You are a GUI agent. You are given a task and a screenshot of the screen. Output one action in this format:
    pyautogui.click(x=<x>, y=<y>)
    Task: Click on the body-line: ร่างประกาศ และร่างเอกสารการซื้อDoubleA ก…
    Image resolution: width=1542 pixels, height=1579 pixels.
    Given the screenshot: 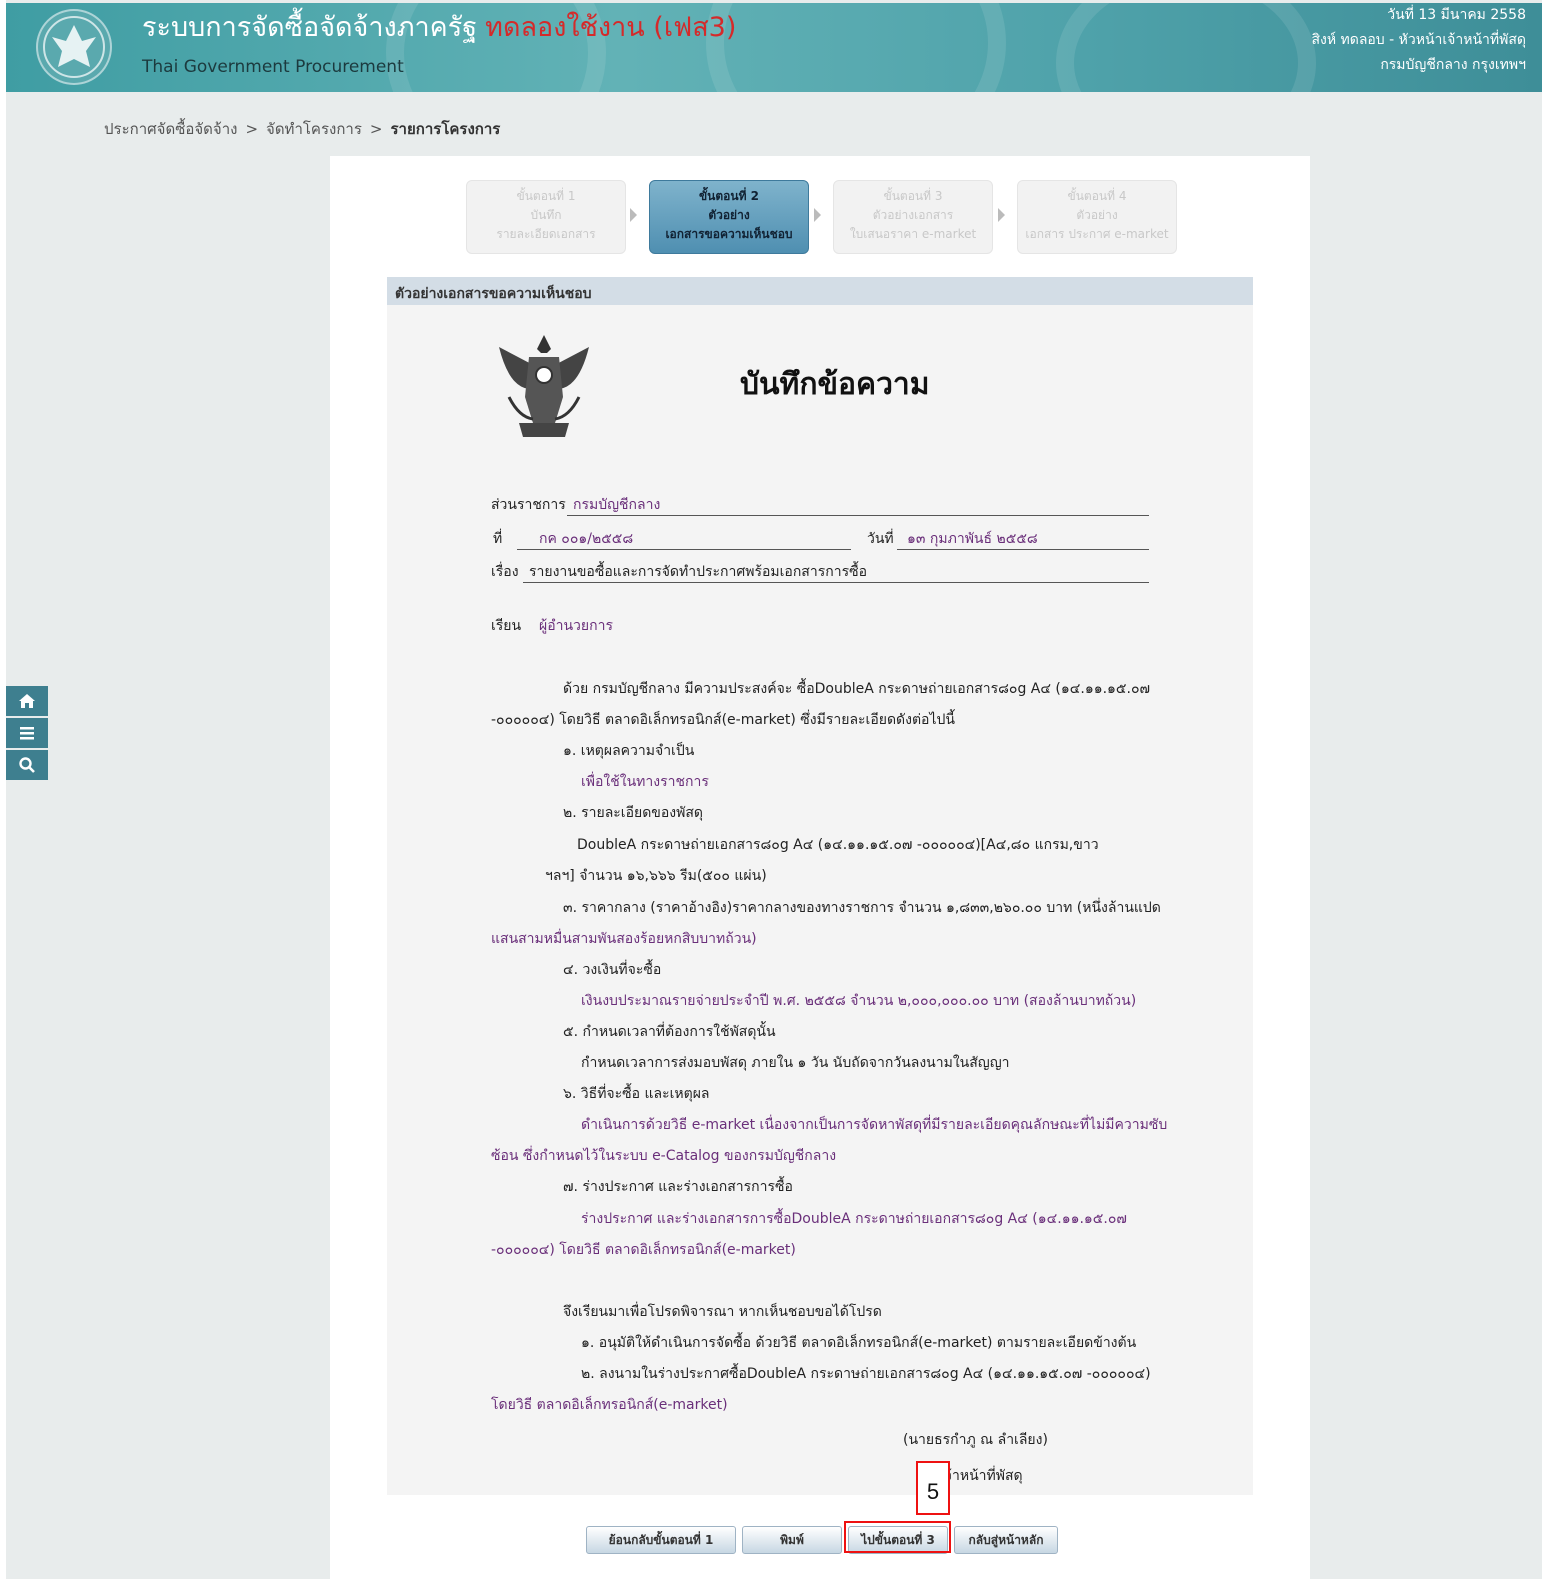 What is the action you would take?
    pyautogui.click(x=854, y=1219)
    